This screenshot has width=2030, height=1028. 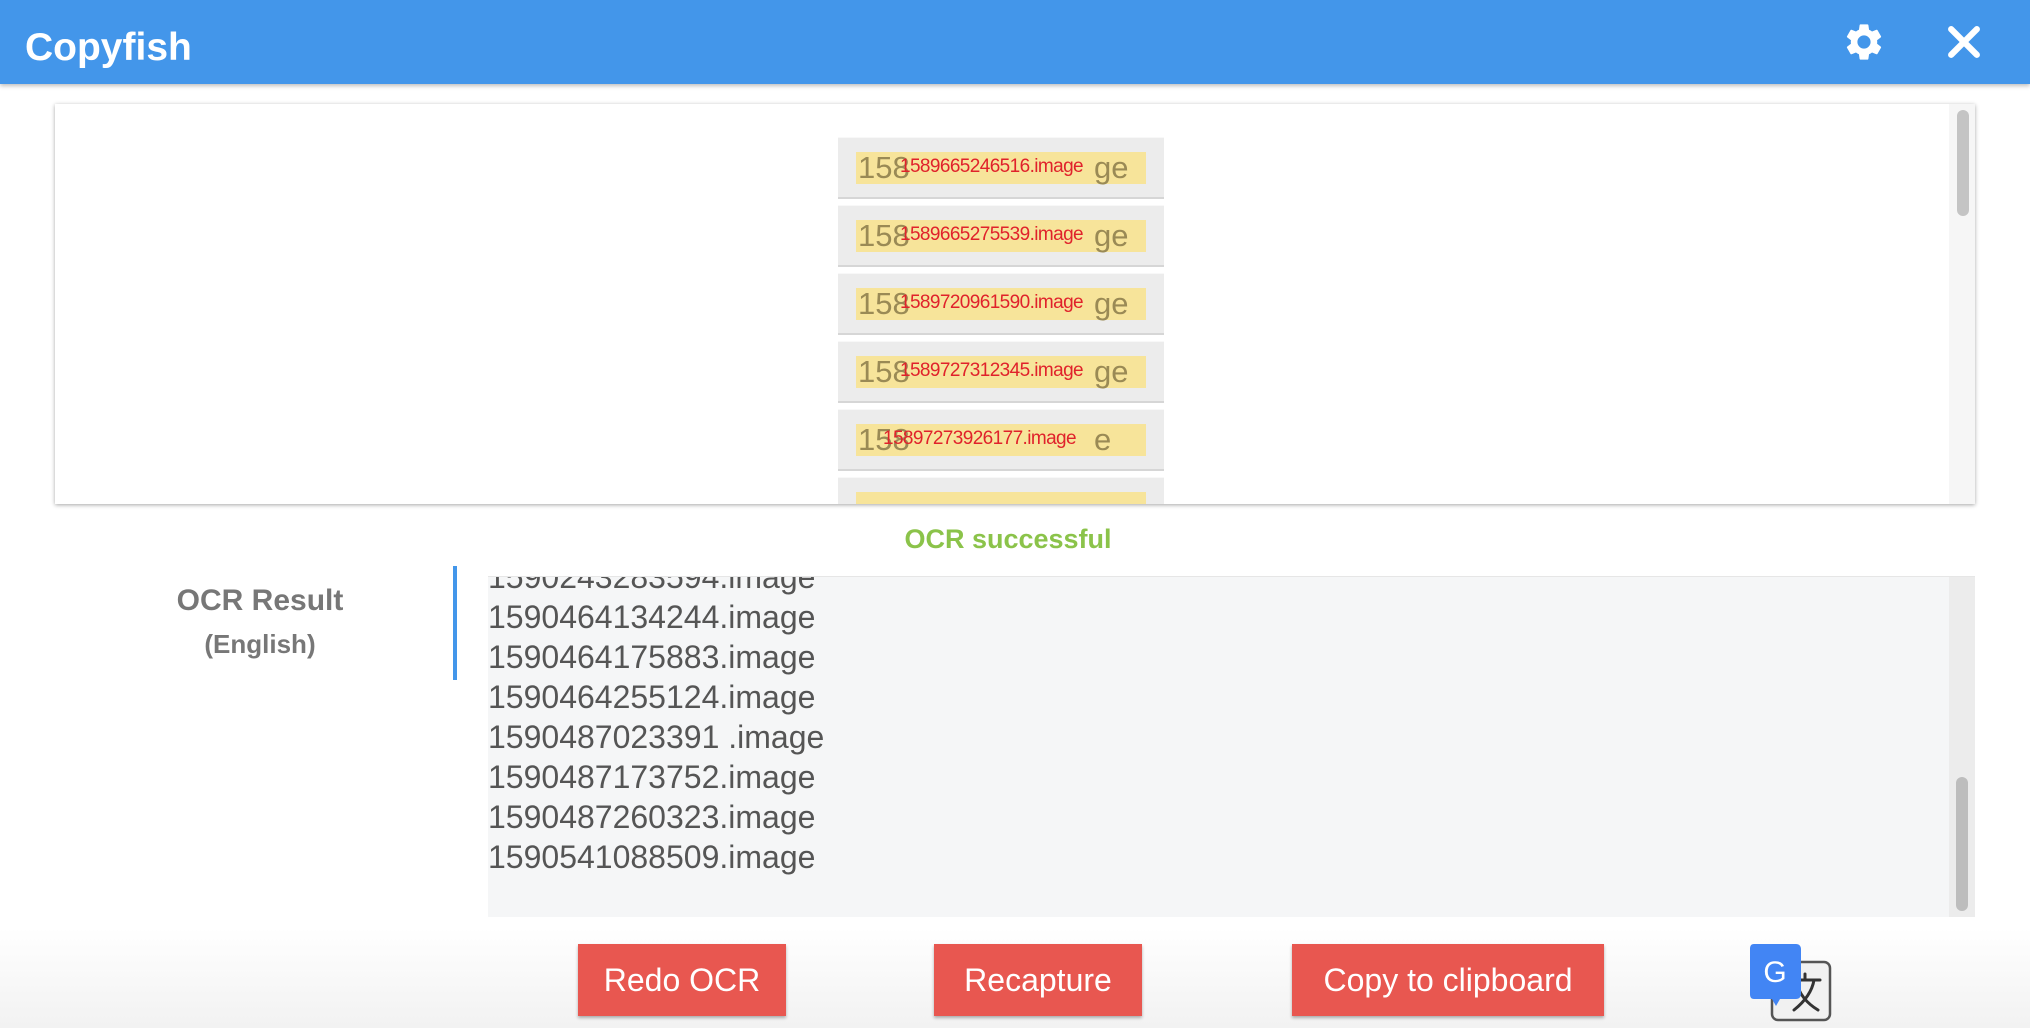 What do you see at coordinates (1864, 42) in the screenshot?
I see `gear-icon` at bounding box center [1864, 42].